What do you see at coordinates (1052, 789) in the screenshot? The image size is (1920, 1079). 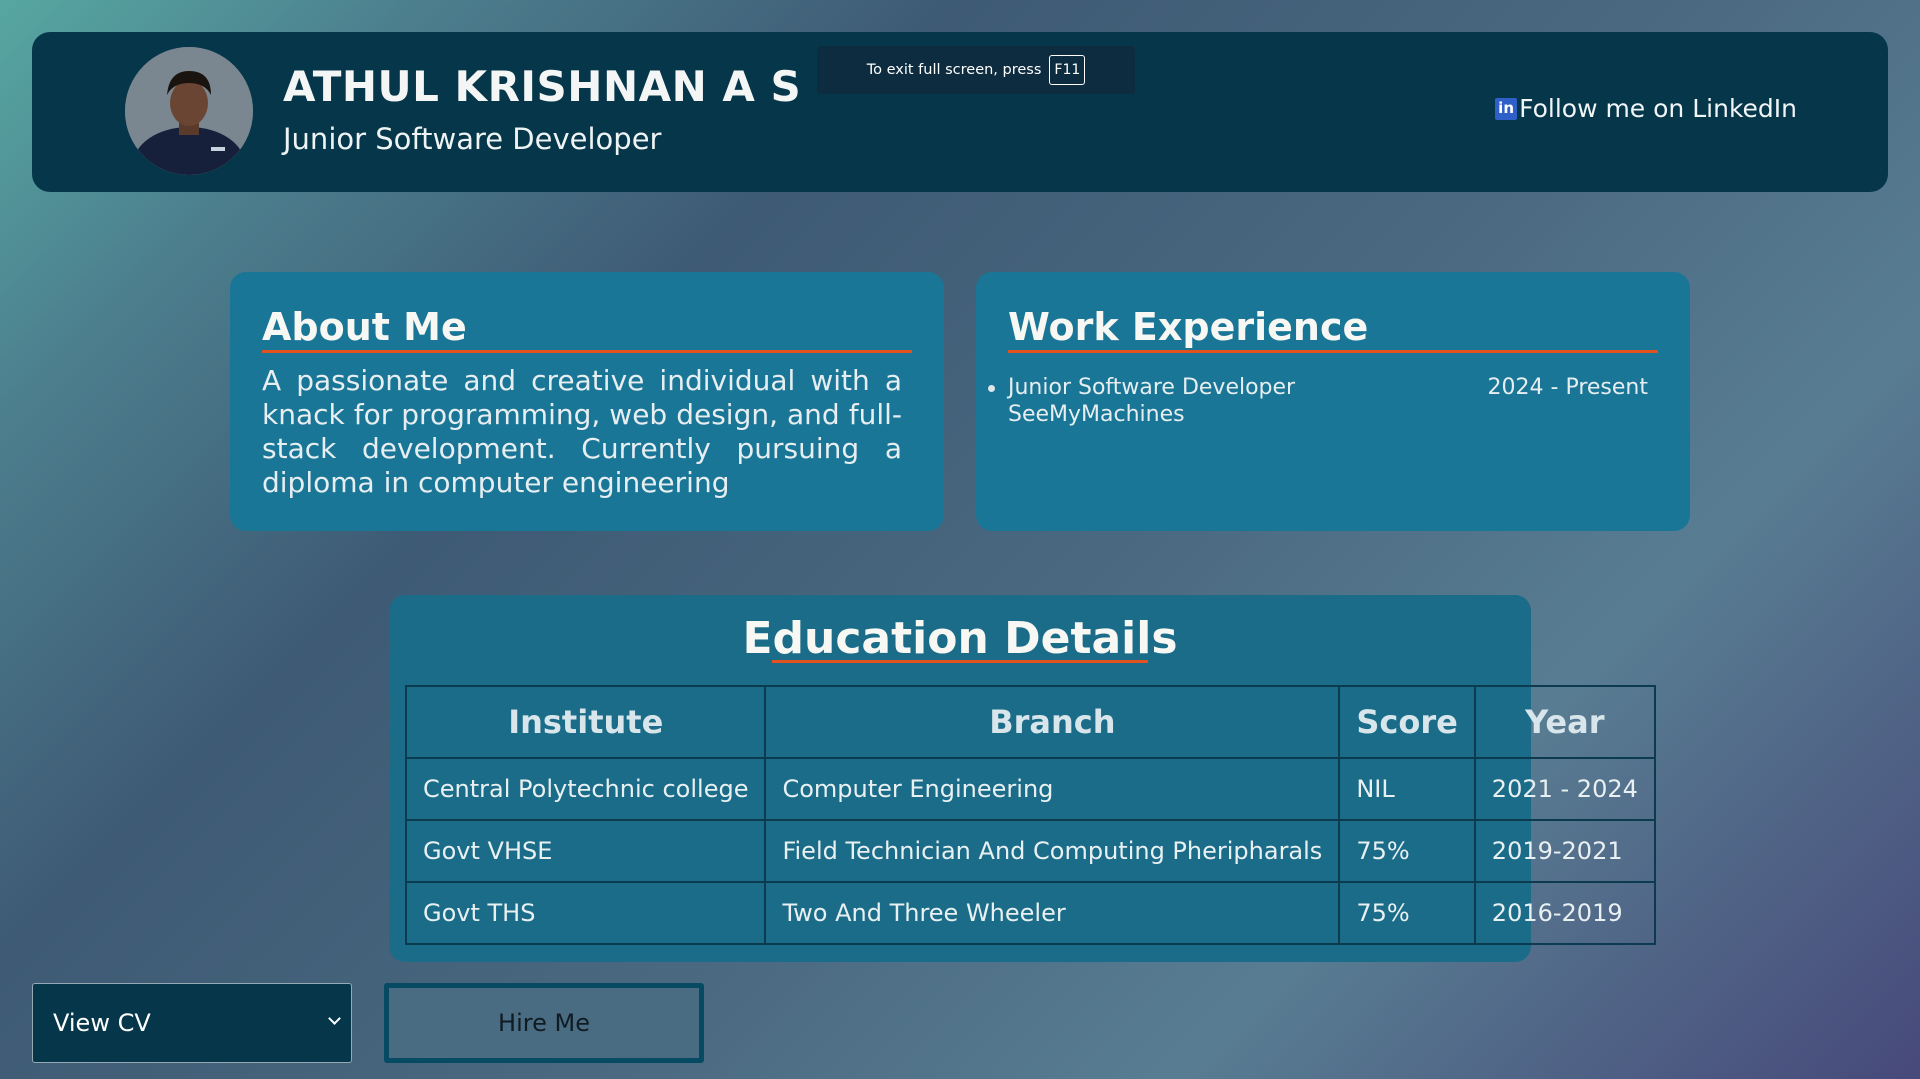 I see `cell-branch: Computer Engineering` at bounding box center [1052, 789].